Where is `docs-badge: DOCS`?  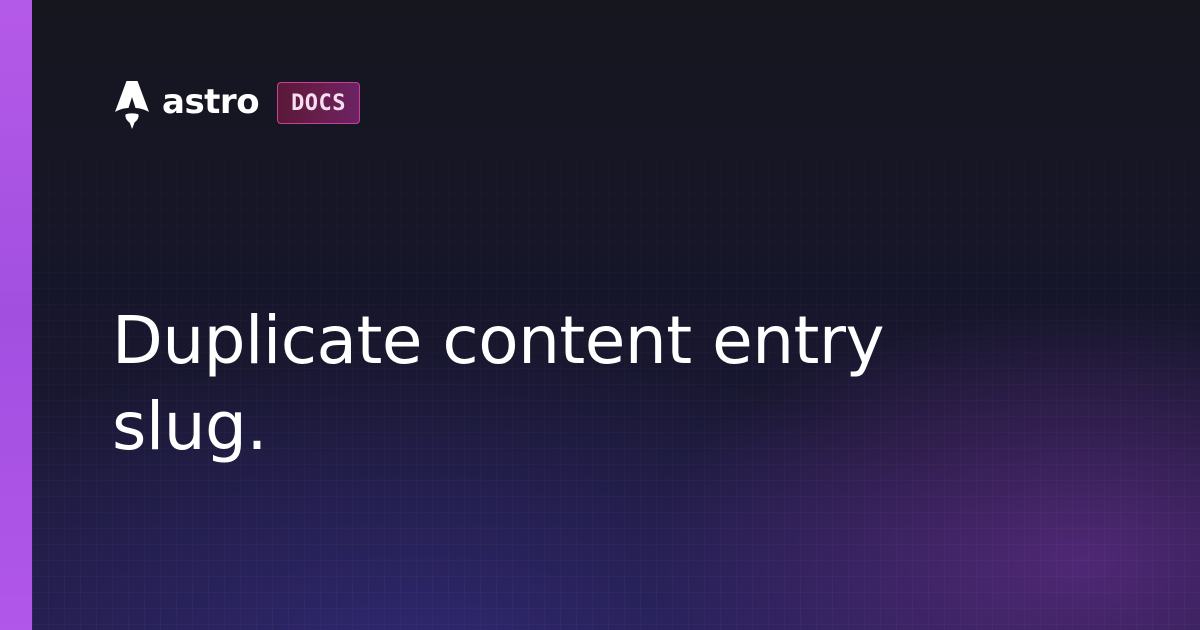
docs-badge: DOCS is located at coordinates (319, 103).